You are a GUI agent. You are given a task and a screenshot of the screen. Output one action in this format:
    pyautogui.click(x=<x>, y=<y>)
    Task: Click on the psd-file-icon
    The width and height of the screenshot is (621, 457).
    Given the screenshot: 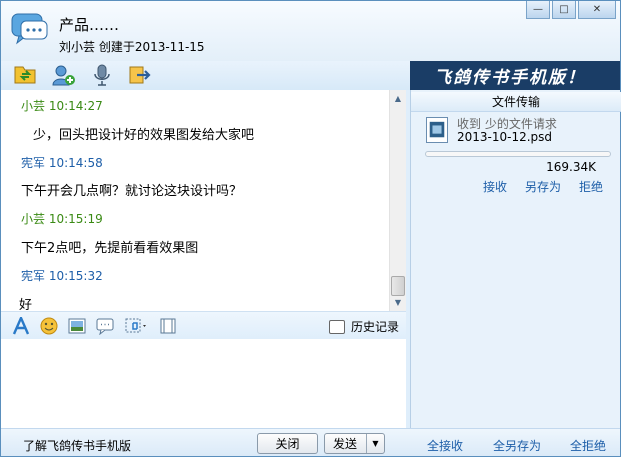 What is the action you would take?
    pyautogui.click(x=437, y=130)
    